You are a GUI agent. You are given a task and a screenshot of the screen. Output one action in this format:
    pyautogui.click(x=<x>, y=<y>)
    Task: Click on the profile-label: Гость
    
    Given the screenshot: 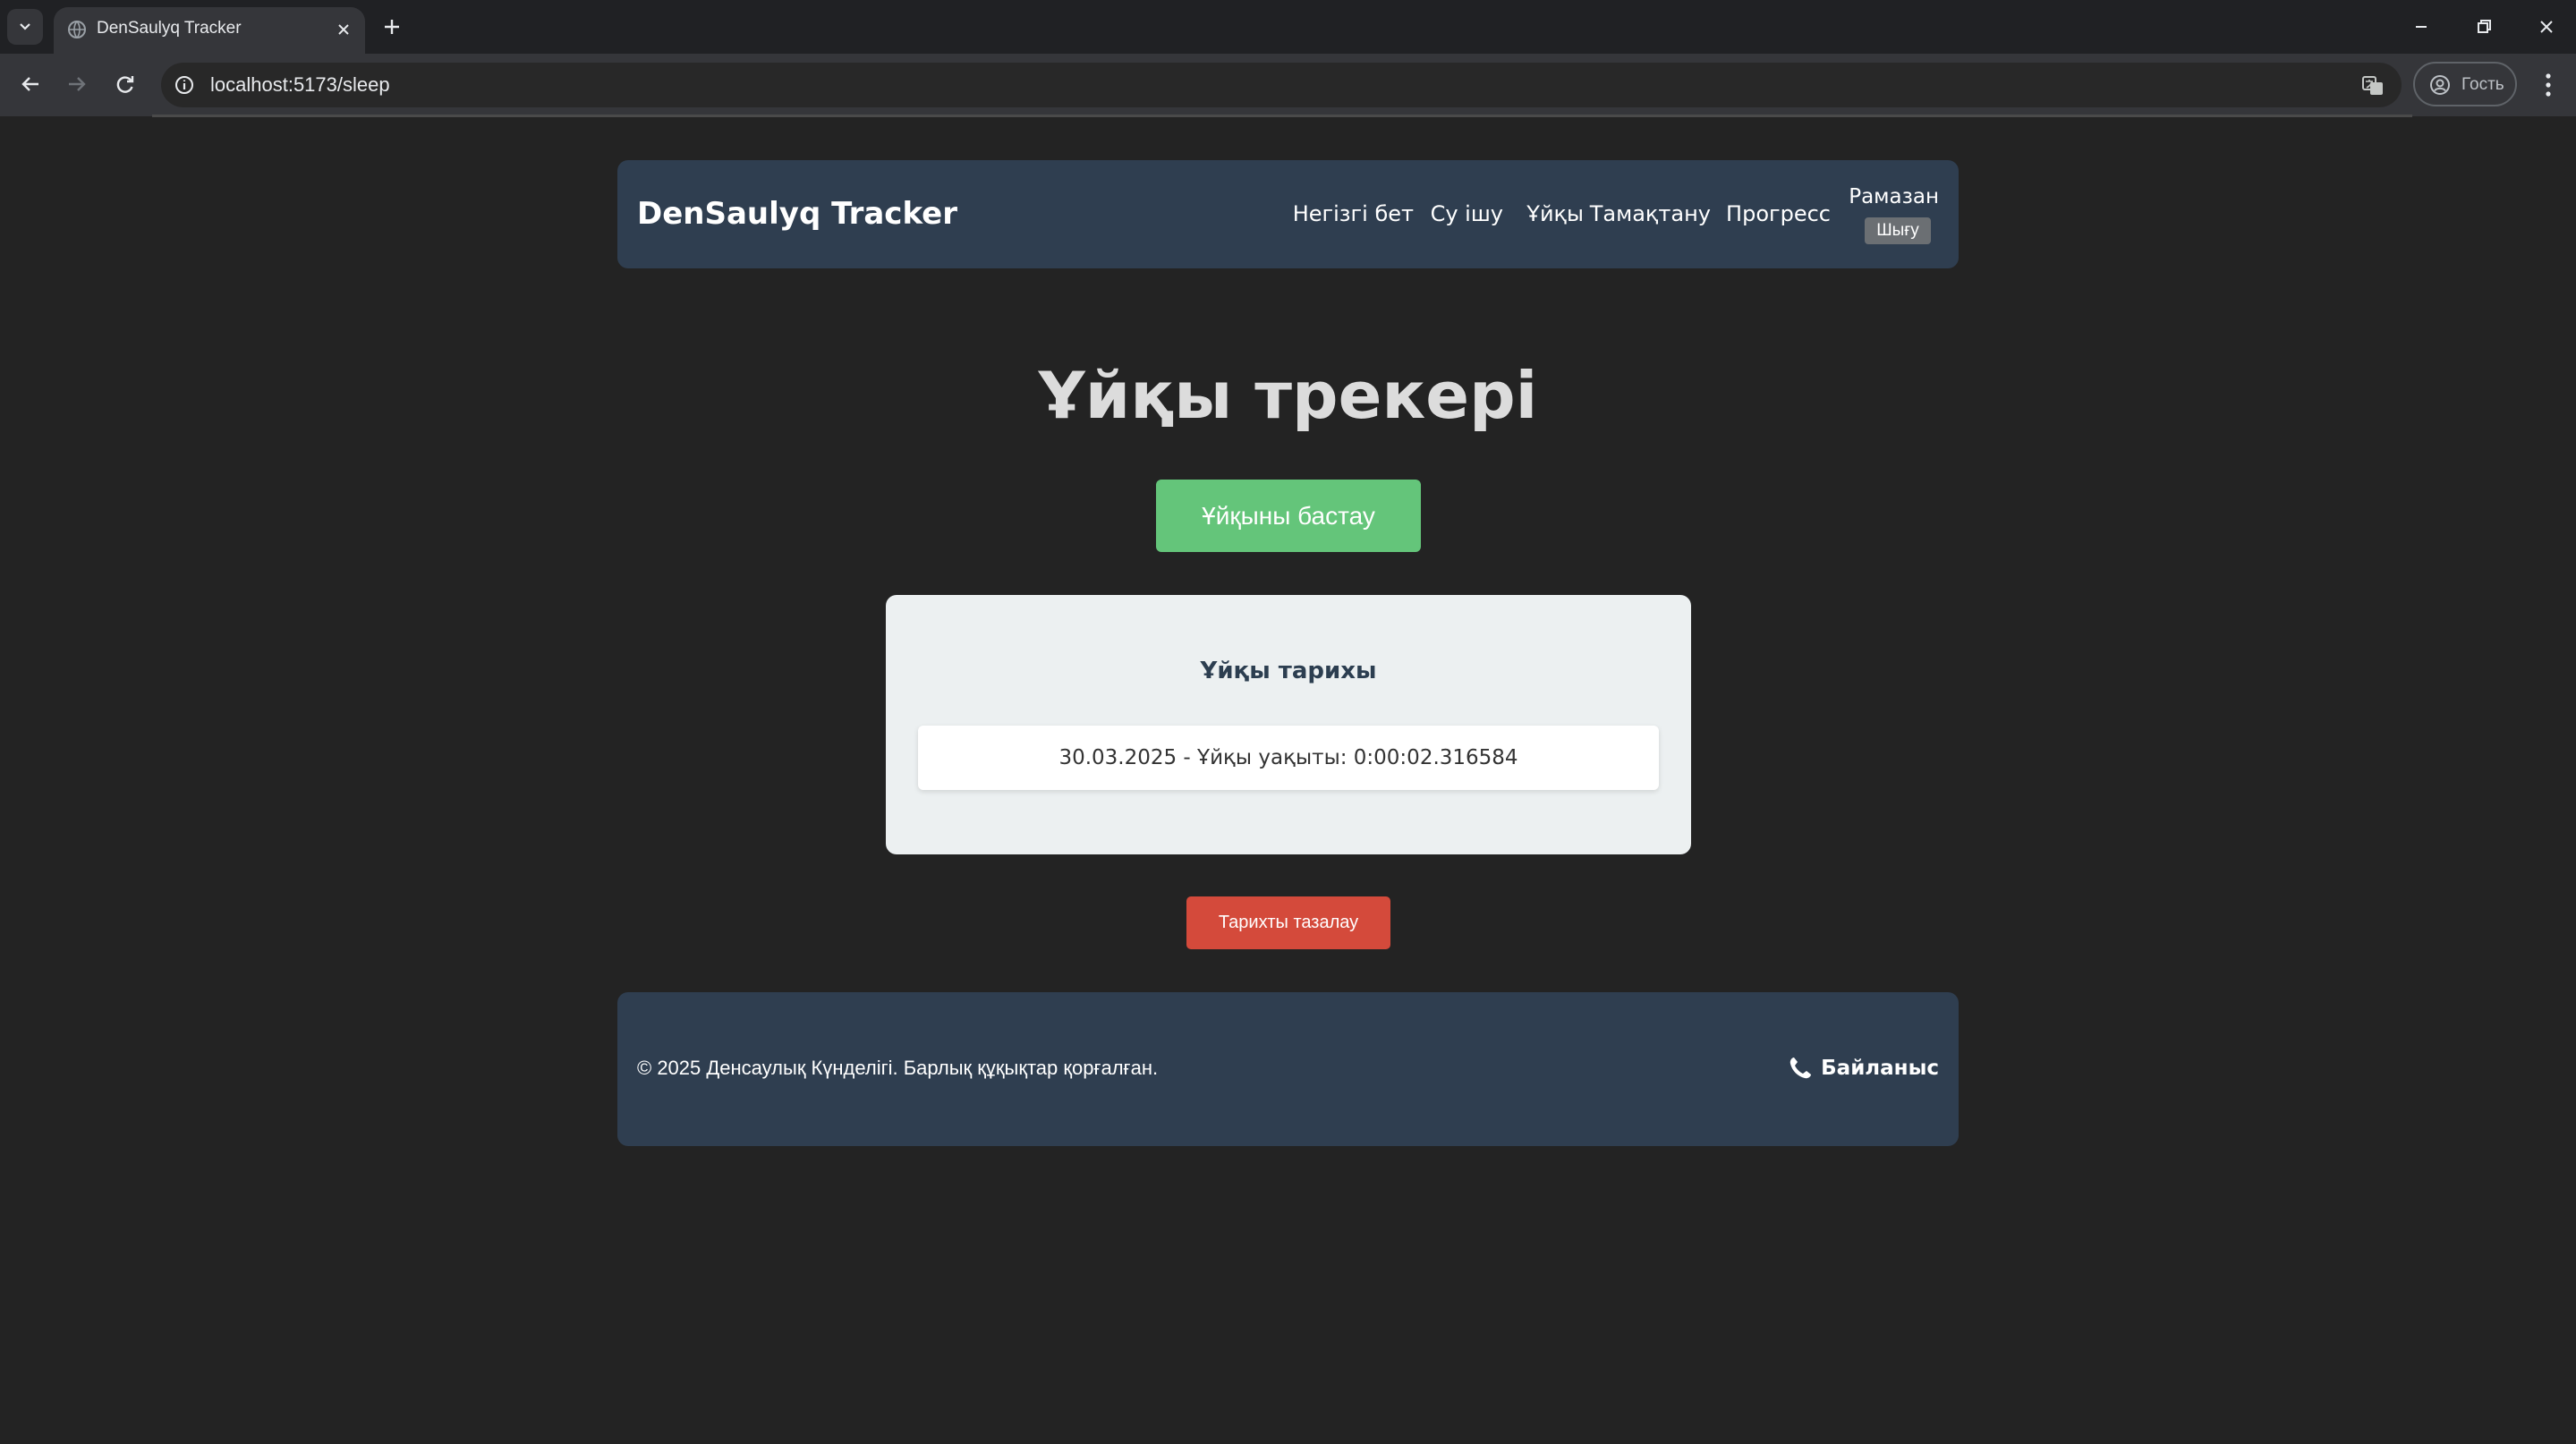 What is the action you would take?
    pyautogui.click(x=2482, y=84)
    